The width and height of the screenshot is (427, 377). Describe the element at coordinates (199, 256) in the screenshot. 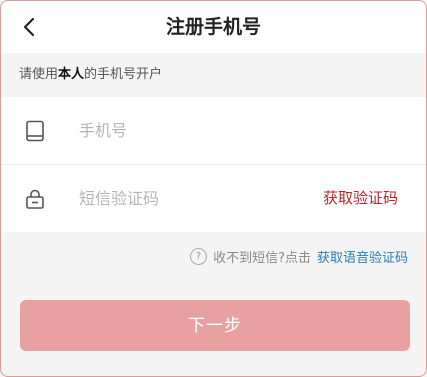

I see `help-circle-icon: ?` at that location.